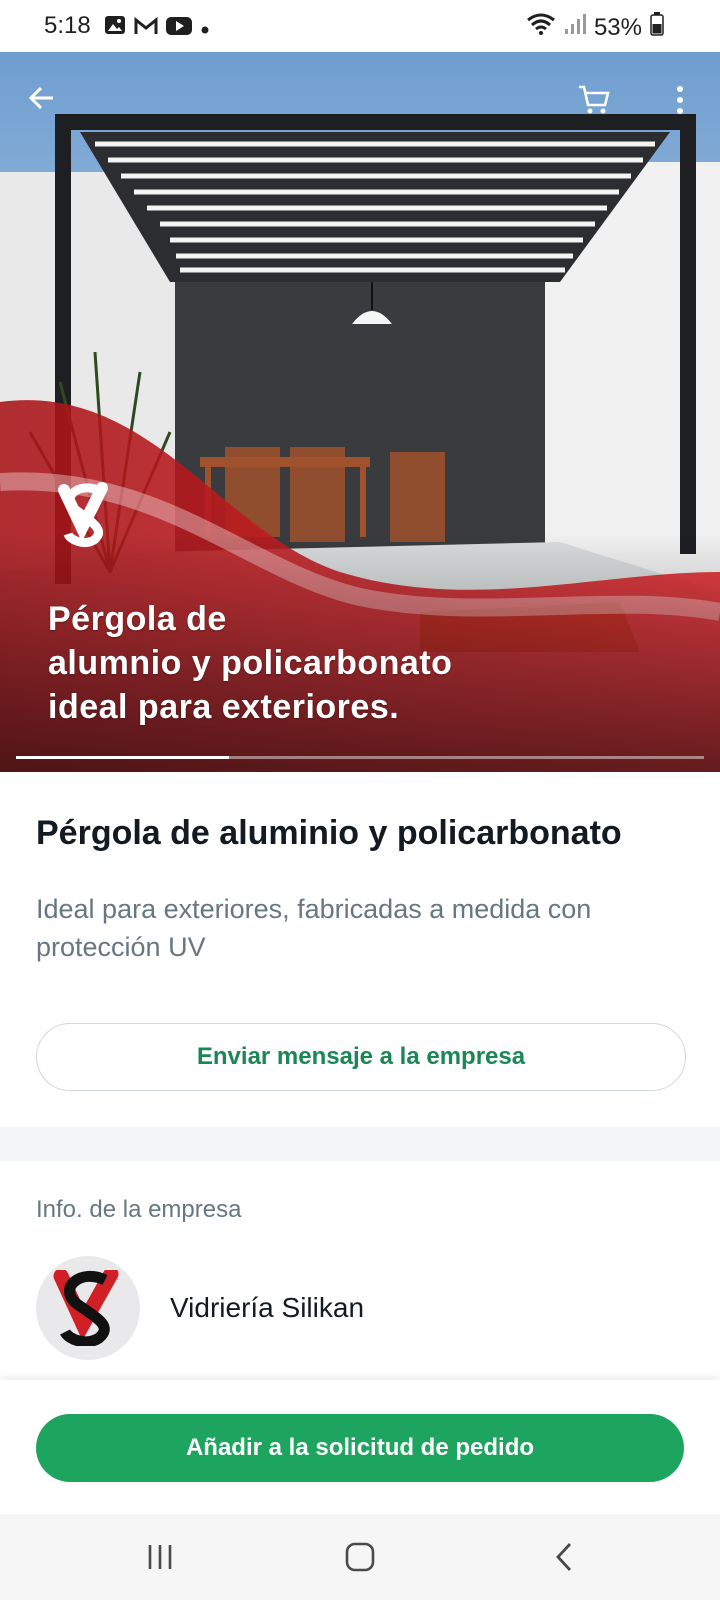  What do you see at coordinates (137, 619) in the screenshot?
I see `hero-caption-line: Pérgola de` at bounding box center [137, 619].